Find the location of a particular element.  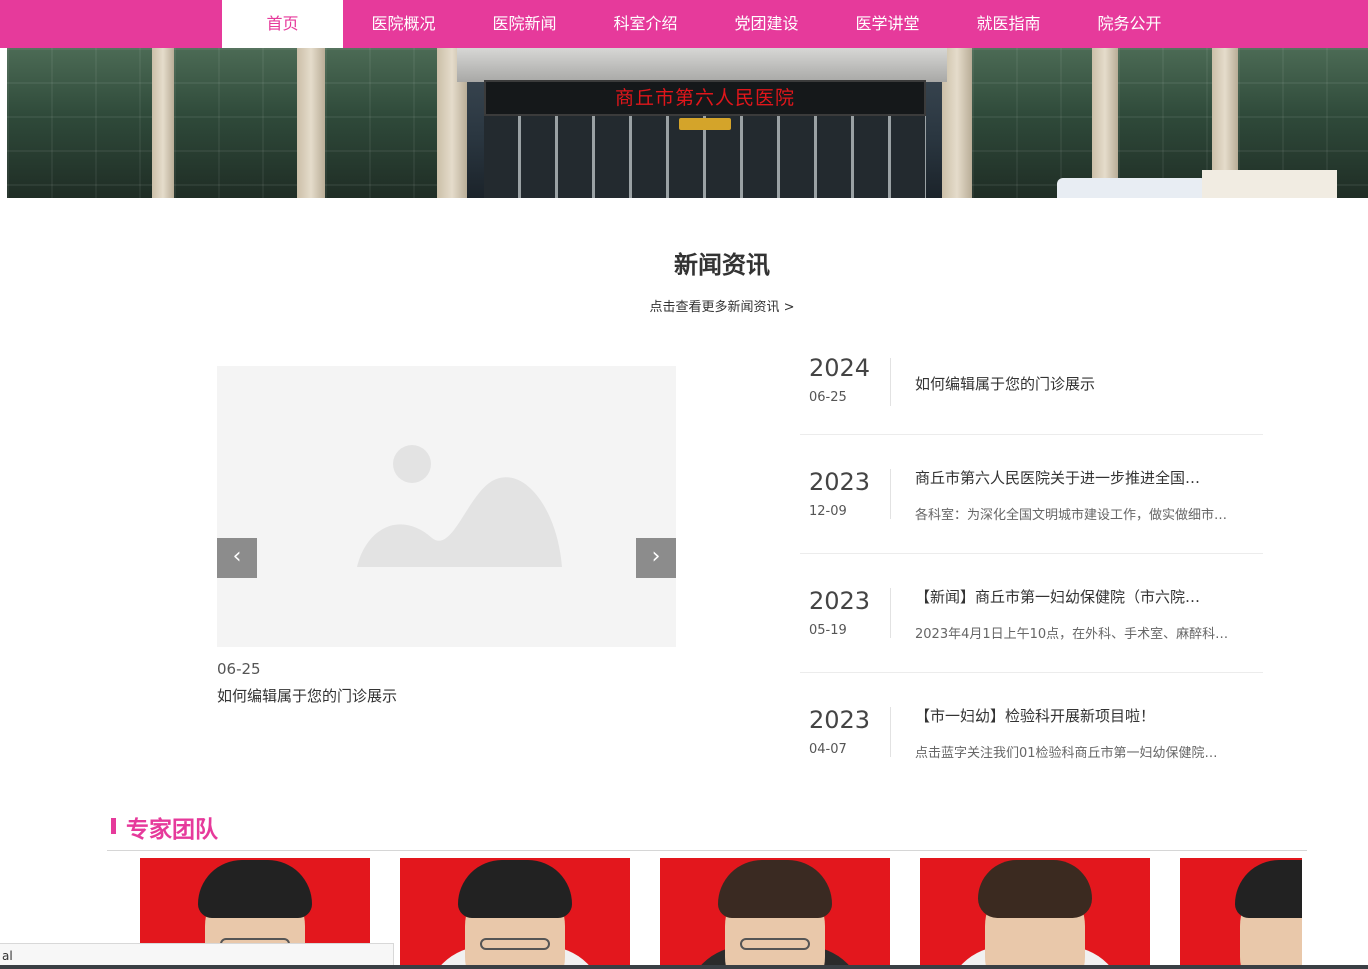

banner-lantern is located at coordinates (705, 124).